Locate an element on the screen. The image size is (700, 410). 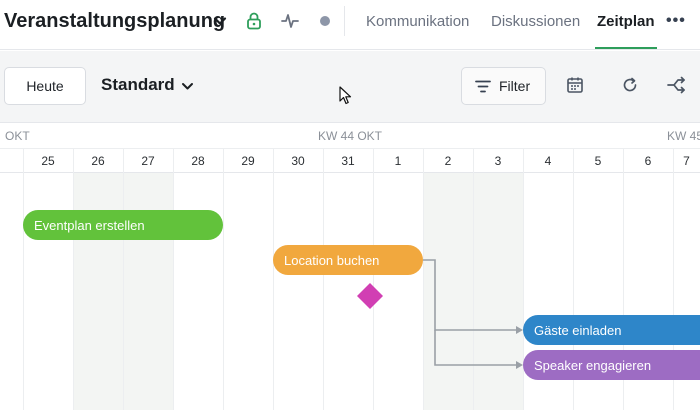
project-title: Veranstaltungsplanung is located at coordinates (114, 21).